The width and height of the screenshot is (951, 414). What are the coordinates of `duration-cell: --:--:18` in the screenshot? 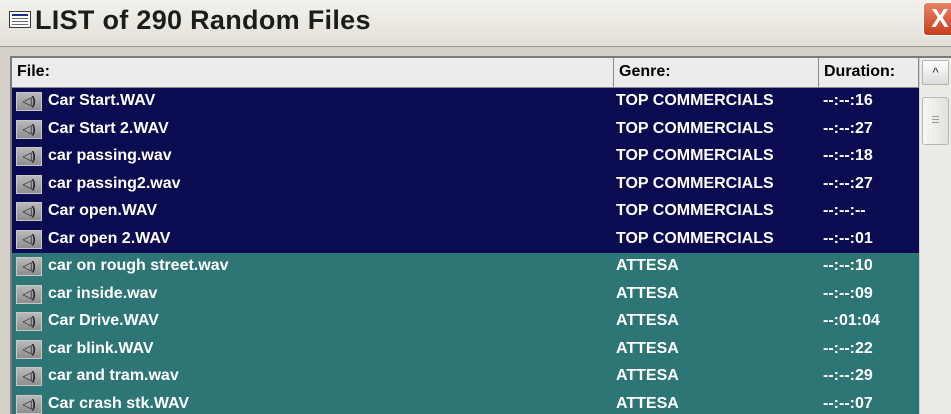 It's located at (848, 155).